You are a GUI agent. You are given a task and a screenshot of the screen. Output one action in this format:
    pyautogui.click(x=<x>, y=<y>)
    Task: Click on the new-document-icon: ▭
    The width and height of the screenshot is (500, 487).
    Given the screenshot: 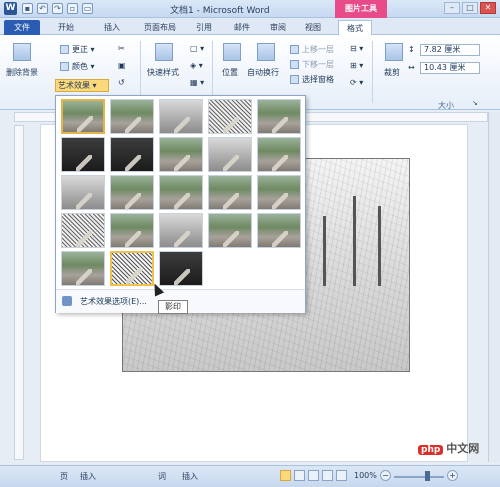 What is the action you would take?
    pyautogui.click(x=87, y=8)
    